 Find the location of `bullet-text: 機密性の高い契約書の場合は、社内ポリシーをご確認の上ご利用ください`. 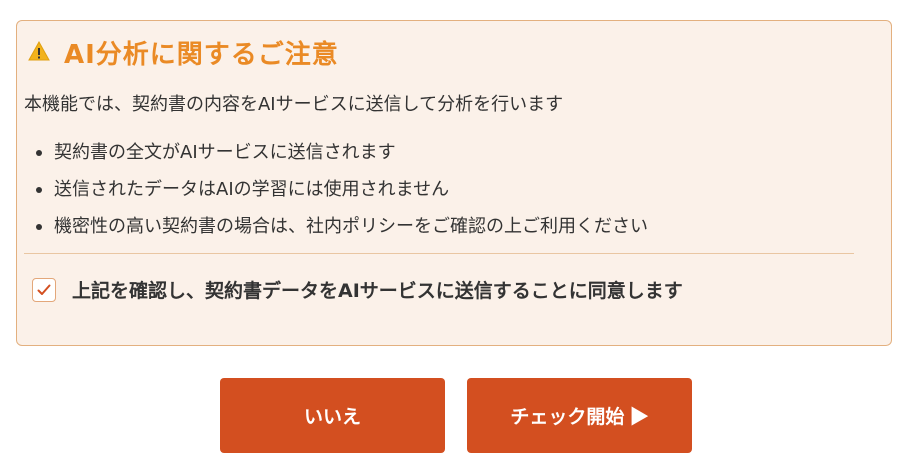

bullet-text: 機密性の高い契約書の場合は、社内ポリシーをご確認の上ご利用ください is located at coordinates (351, 226).